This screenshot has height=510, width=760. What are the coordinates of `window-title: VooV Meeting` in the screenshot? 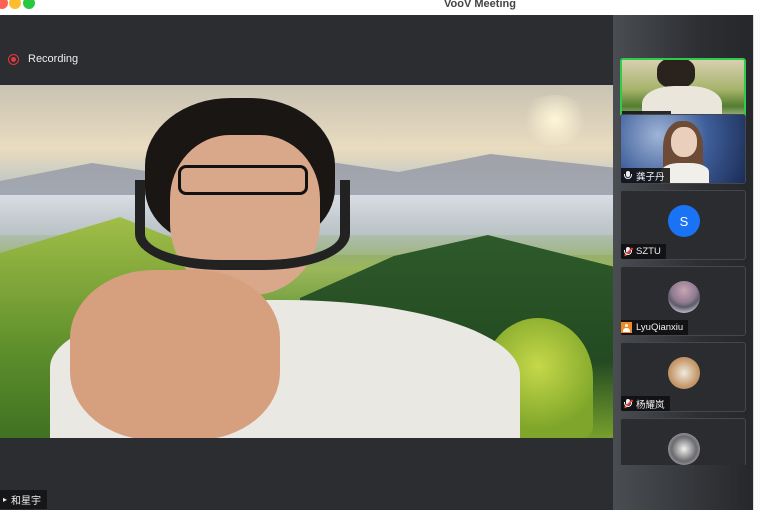 It's located at (480, 5).